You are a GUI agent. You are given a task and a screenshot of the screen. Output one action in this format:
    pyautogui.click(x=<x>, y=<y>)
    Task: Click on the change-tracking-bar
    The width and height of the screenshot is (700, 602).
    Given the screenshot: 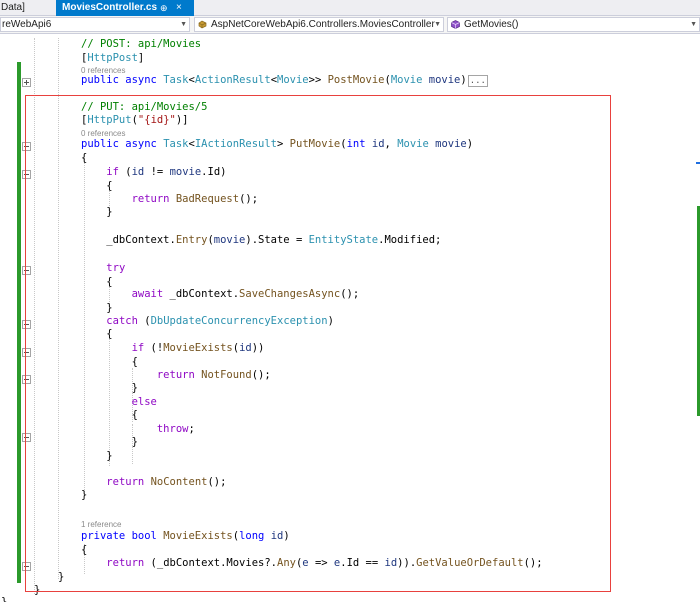 What is the action you would take?
    pyautogui.click(x=19, y=322)
    